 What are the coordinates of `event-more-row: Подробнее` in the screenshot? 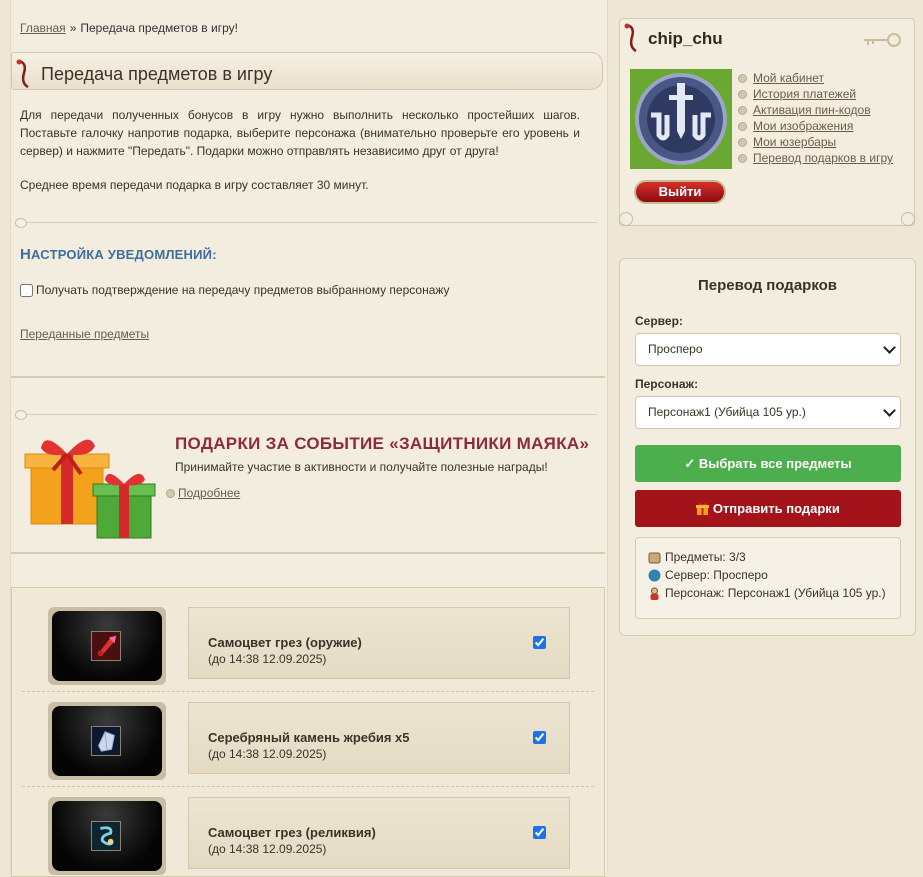 It's located at (203, 493).